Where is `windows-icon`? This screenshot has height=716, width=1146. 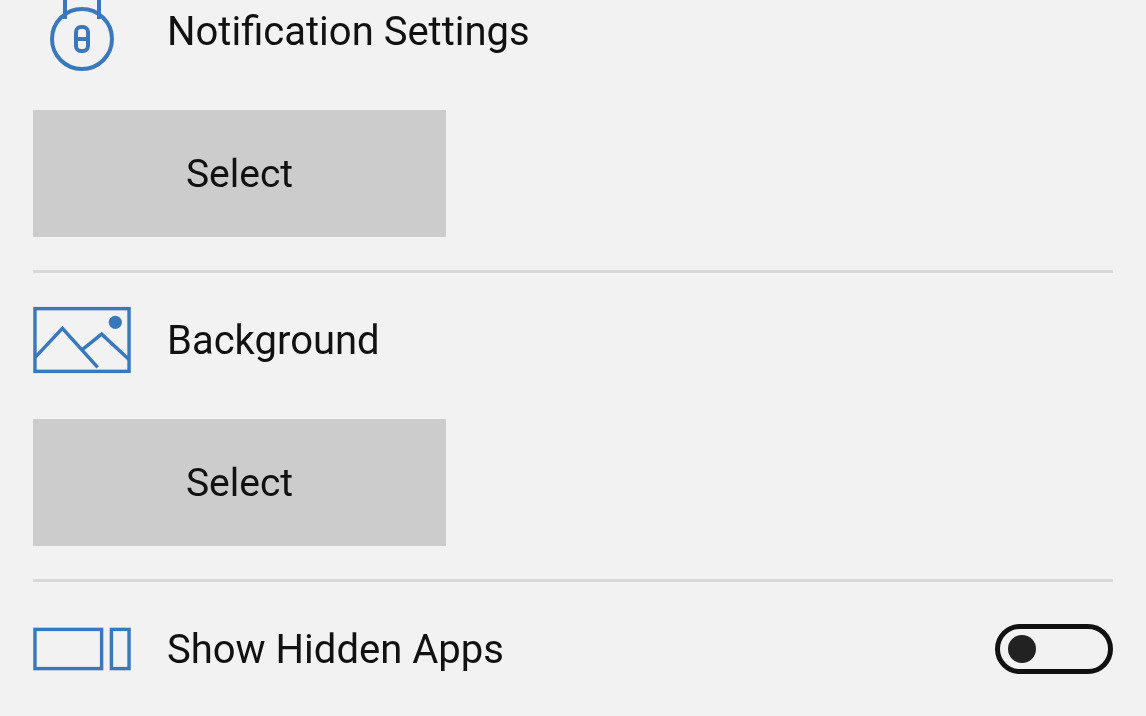 windows-icon is located at coordinates (82, 649).